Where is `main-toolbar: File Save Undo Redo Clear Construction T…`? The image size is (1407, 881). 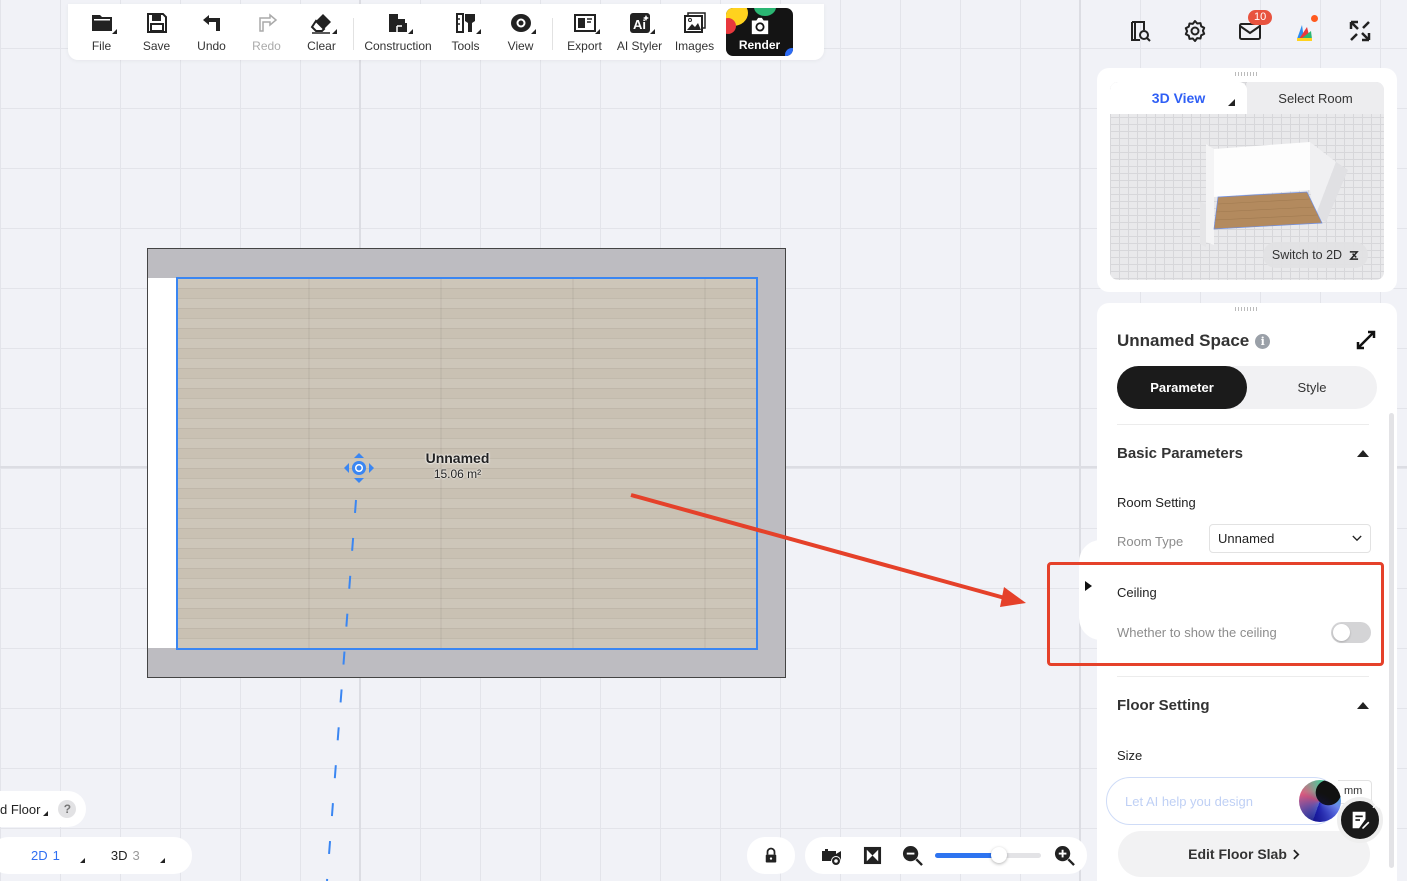 main-toolbar: File Save Undo Redo Clear Construction T… is located at coordinates (446, 32).